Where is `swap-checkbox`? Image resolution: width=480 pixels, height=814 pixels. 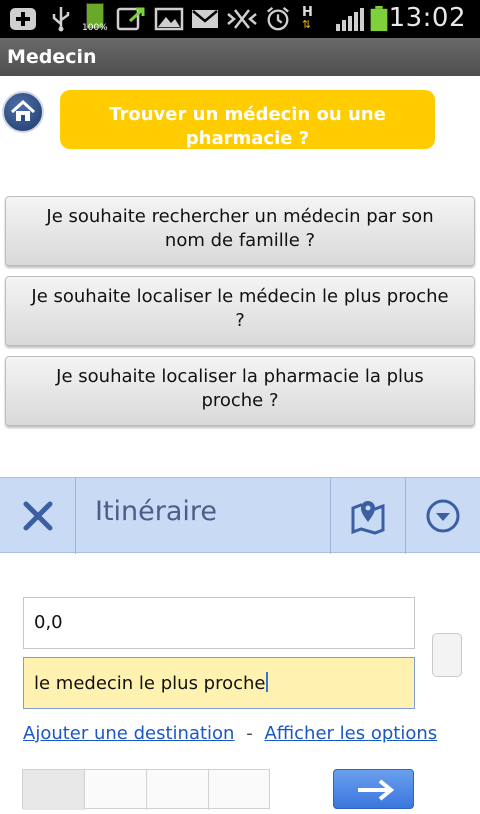
swap-checkbox is located at coordinates (447, 655).